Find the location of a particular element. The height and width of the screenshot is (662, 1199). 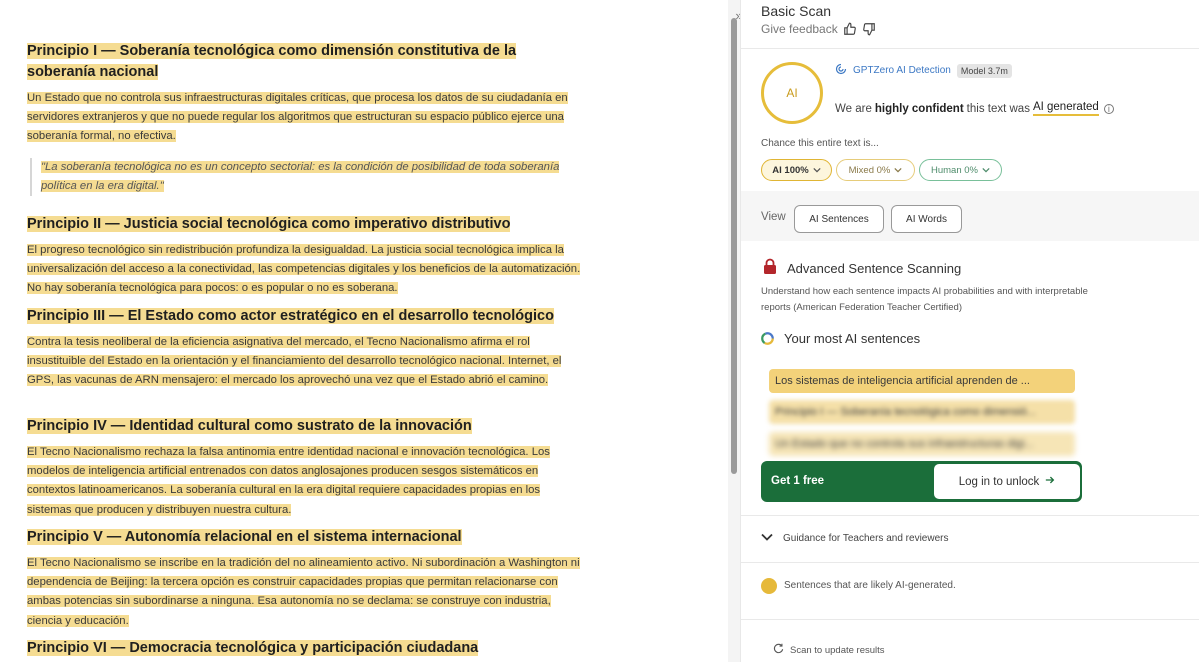

confidence-mid: this text was is located at coordinates (998, 108).